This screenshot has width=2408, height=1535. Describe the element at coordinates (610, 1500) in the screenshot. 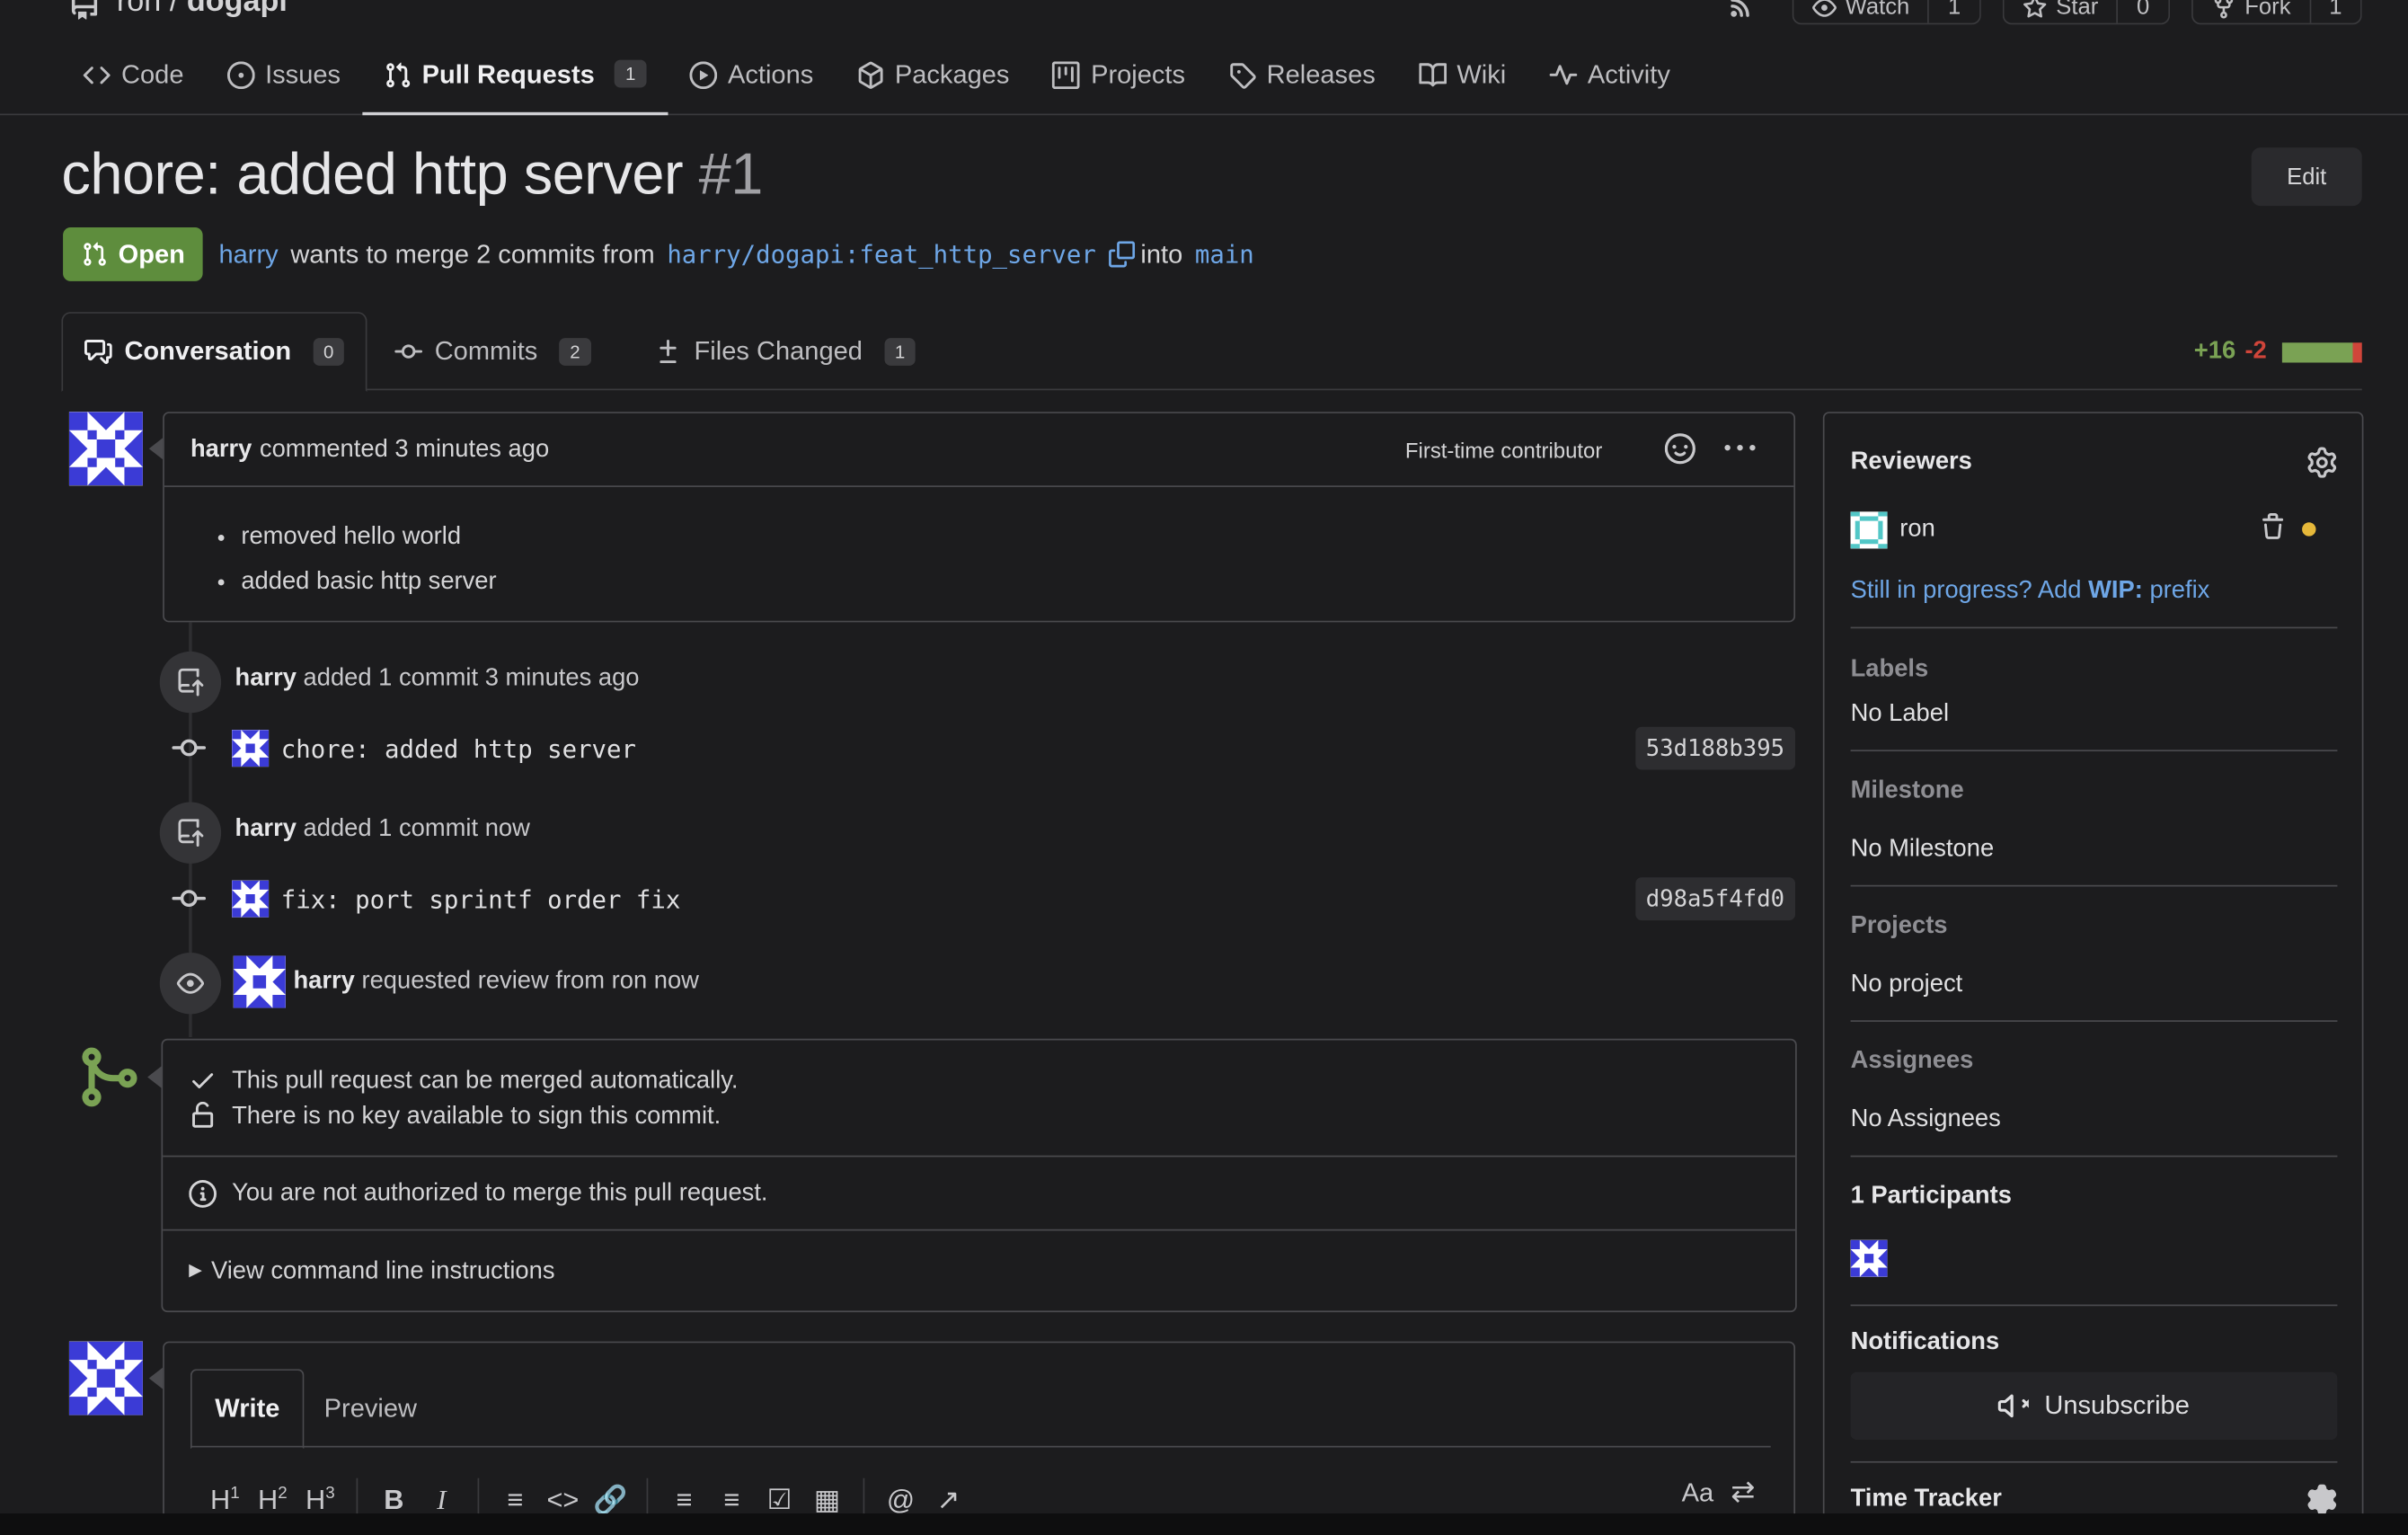

I see `link-icon: 🔗` at that location.